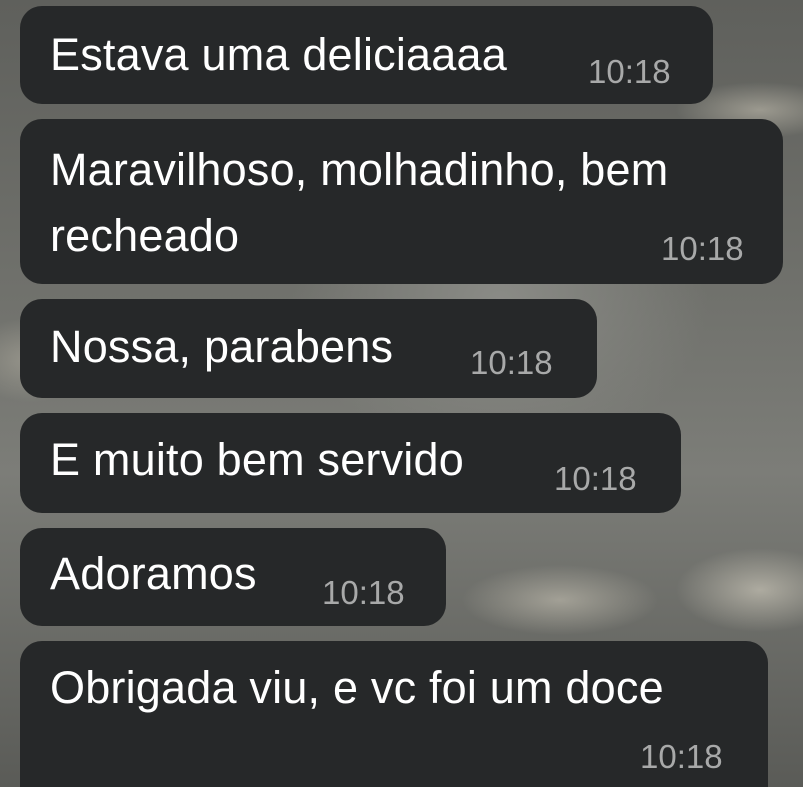 This screenshot has height=787, width=803. I want to click on message-bubble: Nossa, parabens 10:18, so click(308, 348).